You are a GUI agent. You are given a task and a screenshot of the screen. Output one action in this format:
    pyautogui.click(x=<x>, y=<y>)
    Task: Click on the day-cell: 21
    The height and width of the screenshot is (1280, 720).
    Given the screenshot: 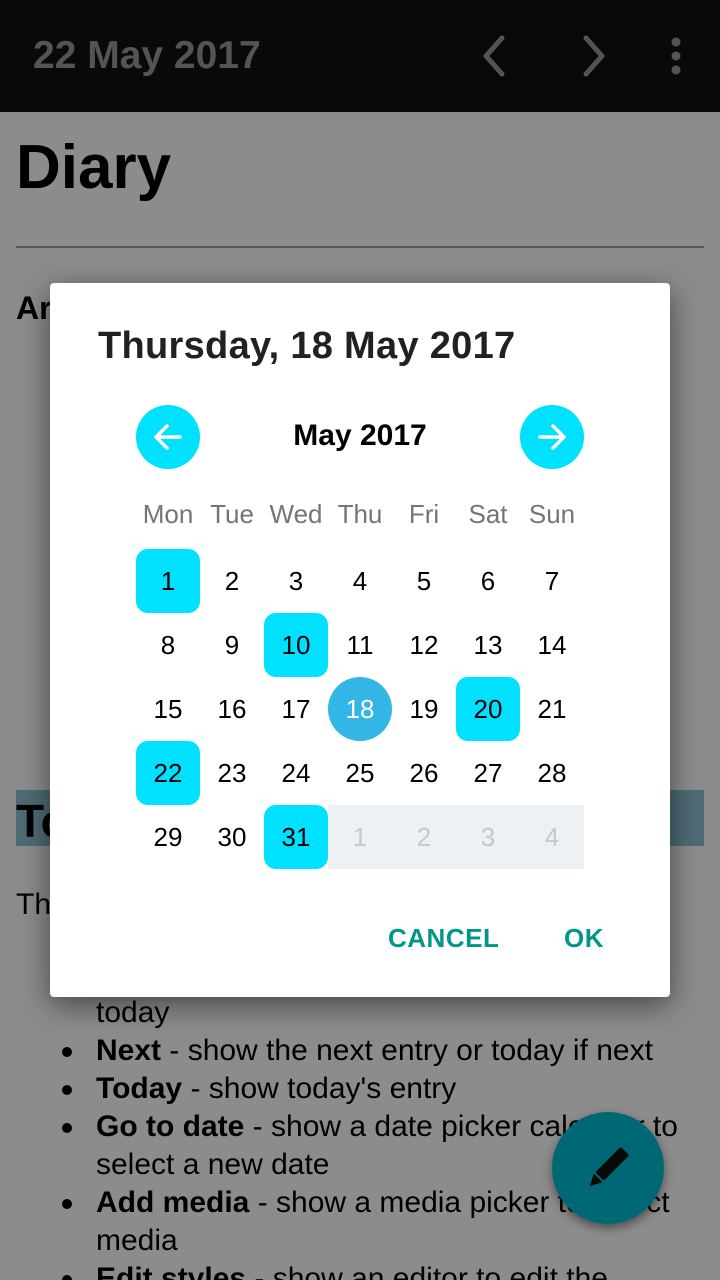 What is the action you would take?
    pyautogui.click(x=552, y=709)
    